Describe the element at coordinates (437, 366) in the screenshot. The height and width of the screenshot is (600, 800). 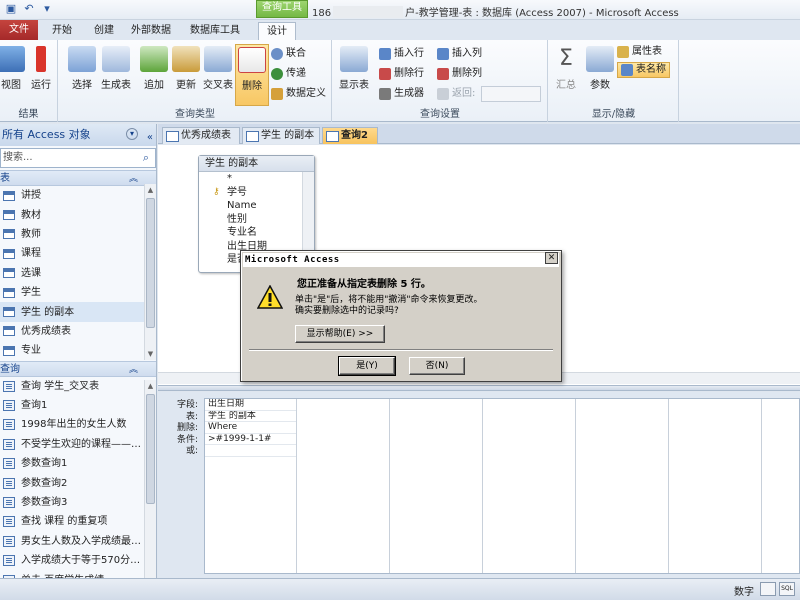
I see `no-button: 否(N)` at that location.